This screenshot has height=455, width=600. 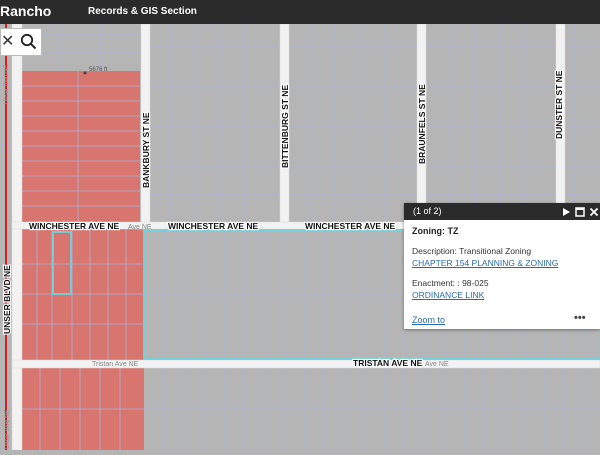 I want to click on next-feature-button, so click(x=566, y=211).